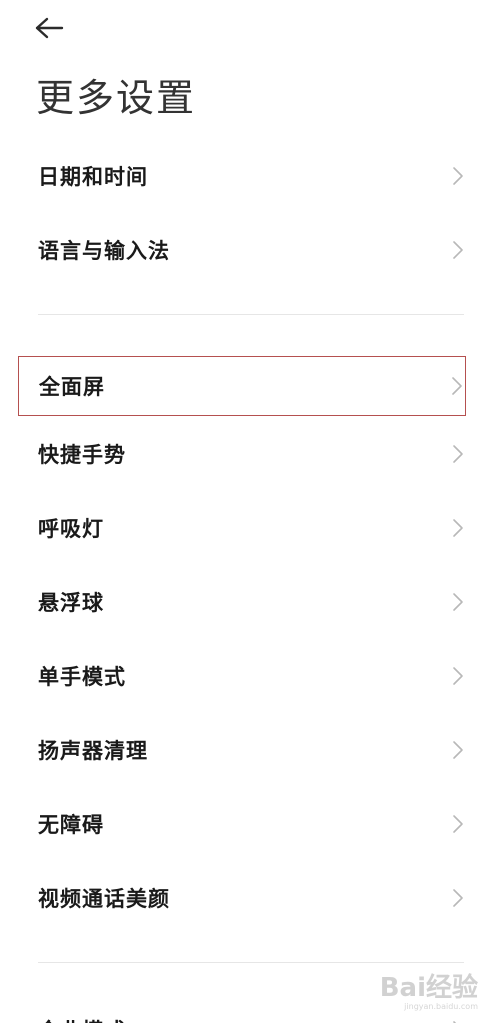 This screenshot has width=500, height=1023. What do you see at coordinates (82, 455) in the screenshot?
I see `settings-item-label: 快捷手势` at bounding box center [82, 455].